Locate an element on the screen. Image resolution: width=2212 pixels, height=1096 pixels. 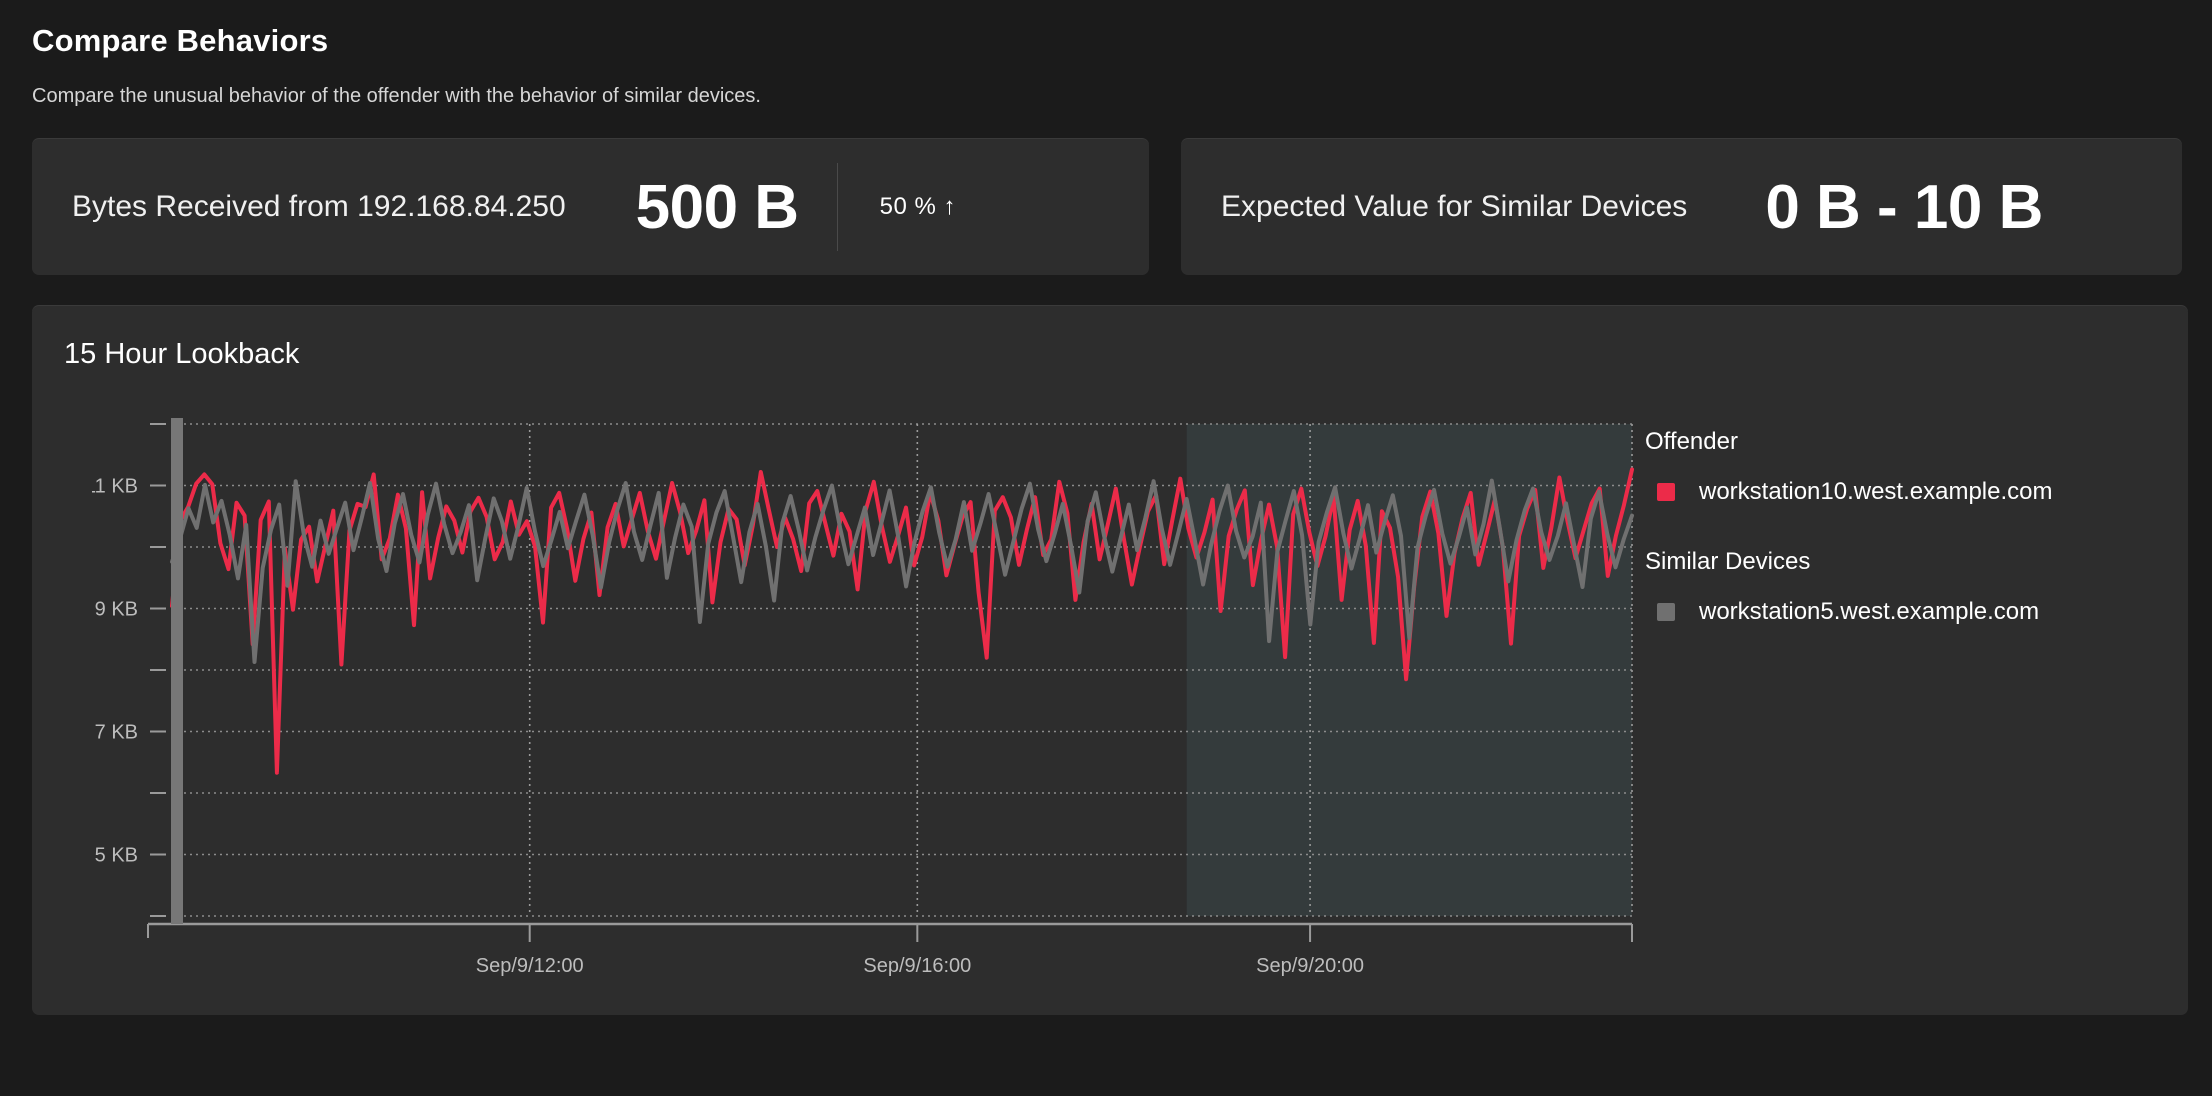
legend-group: Offender workstation10.west.example.com is located at coordinates (1895, 467).